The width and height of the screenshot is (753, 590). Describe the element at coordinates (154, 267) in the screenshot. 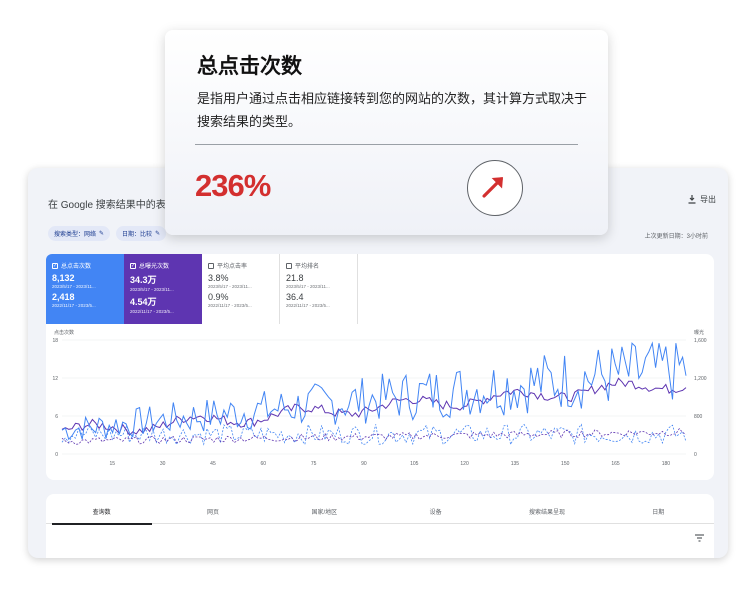

I see `metric-label: 总曝光次数` at that location.